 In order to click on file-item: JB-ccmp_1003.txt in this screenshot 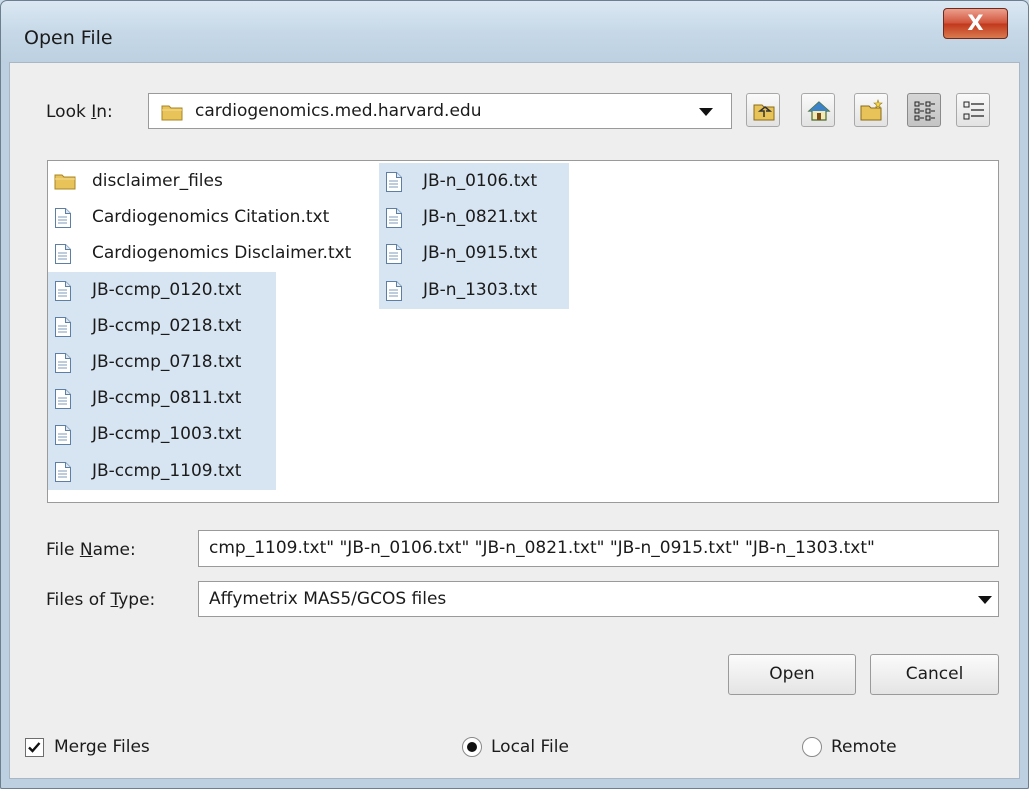, I will do `click(162, 435)`.